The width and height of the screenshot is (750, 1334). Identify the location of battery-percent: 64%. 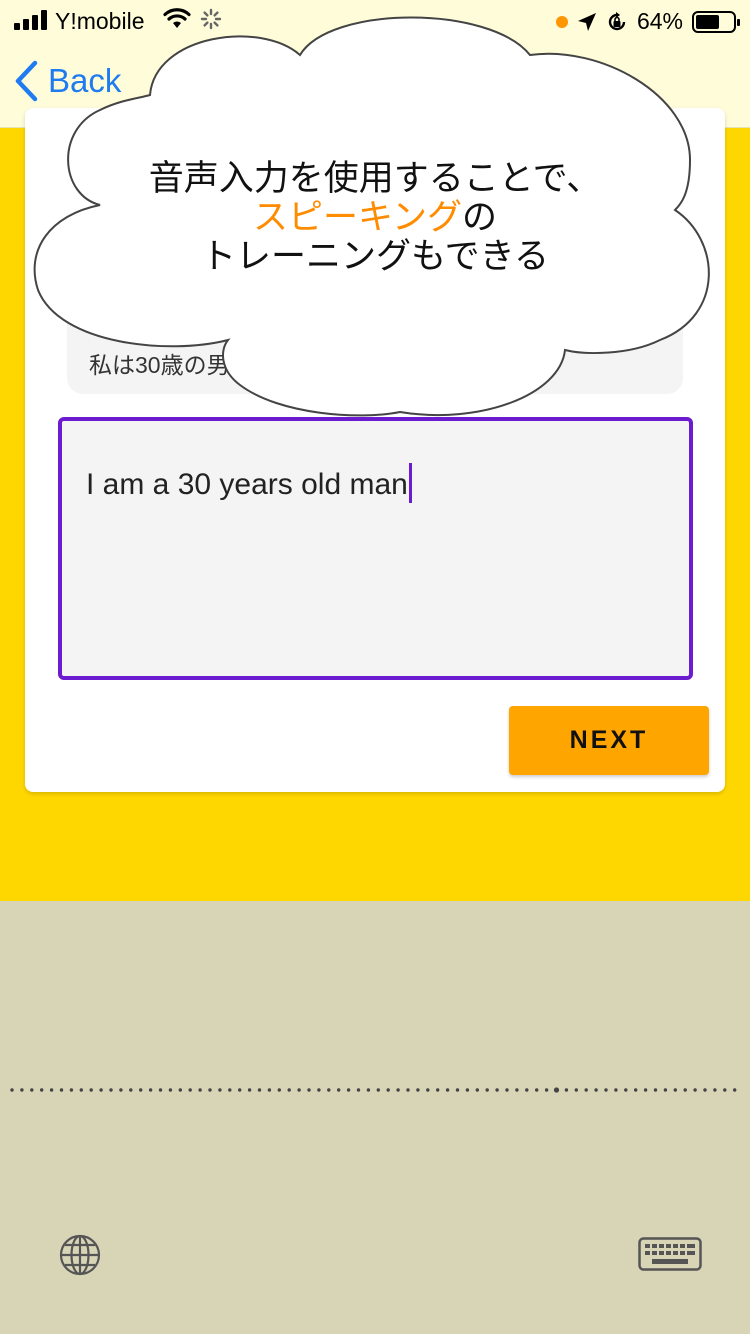
(659, 21).